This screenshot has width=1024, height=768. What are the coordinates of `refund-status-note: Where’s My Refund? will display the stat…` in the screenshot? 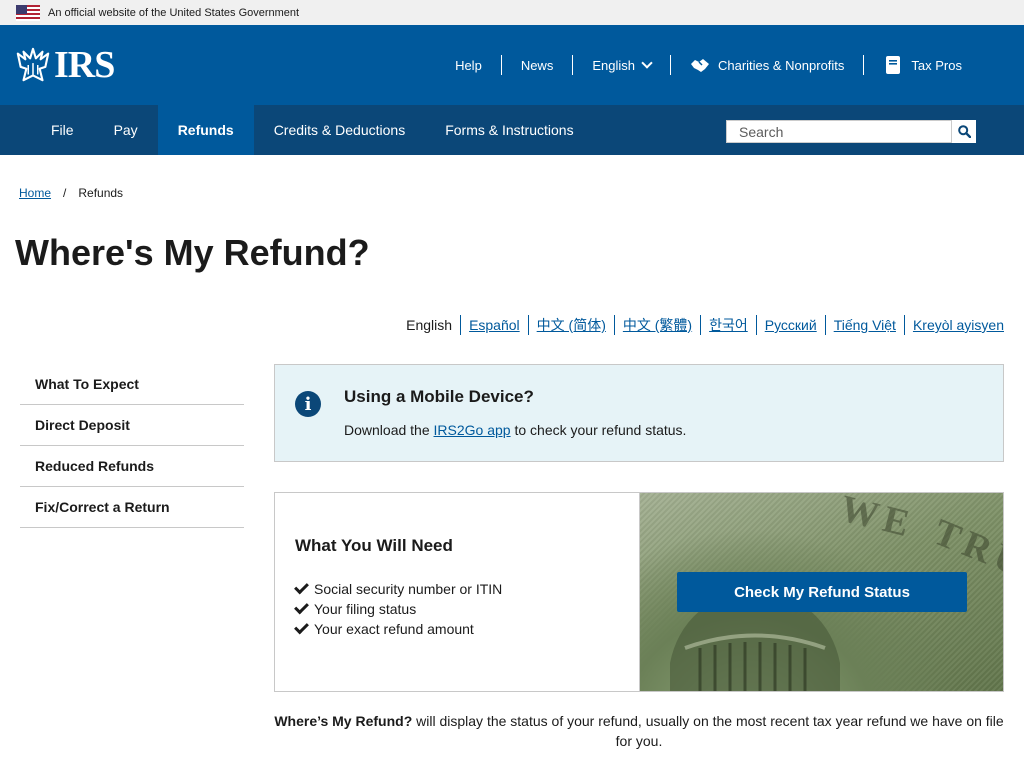 It's located at (639, 731).